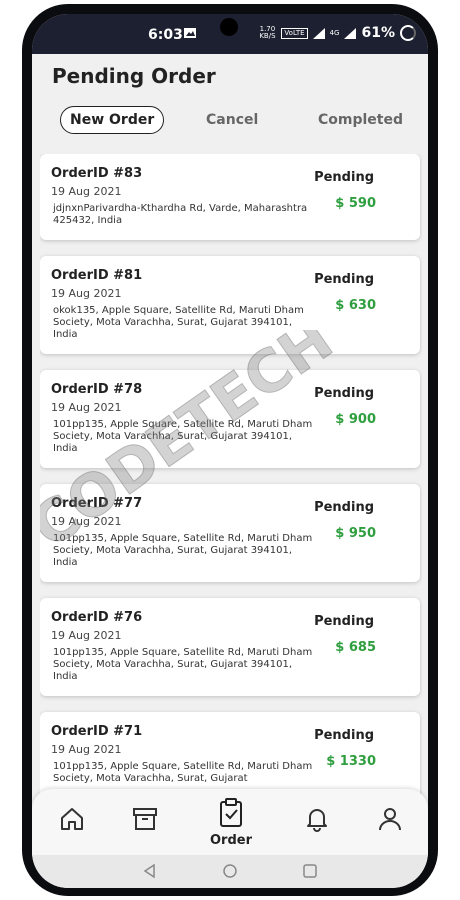 This screenshot has height=900, width=460. I want to click on nav-notifications, so click(317, 819).